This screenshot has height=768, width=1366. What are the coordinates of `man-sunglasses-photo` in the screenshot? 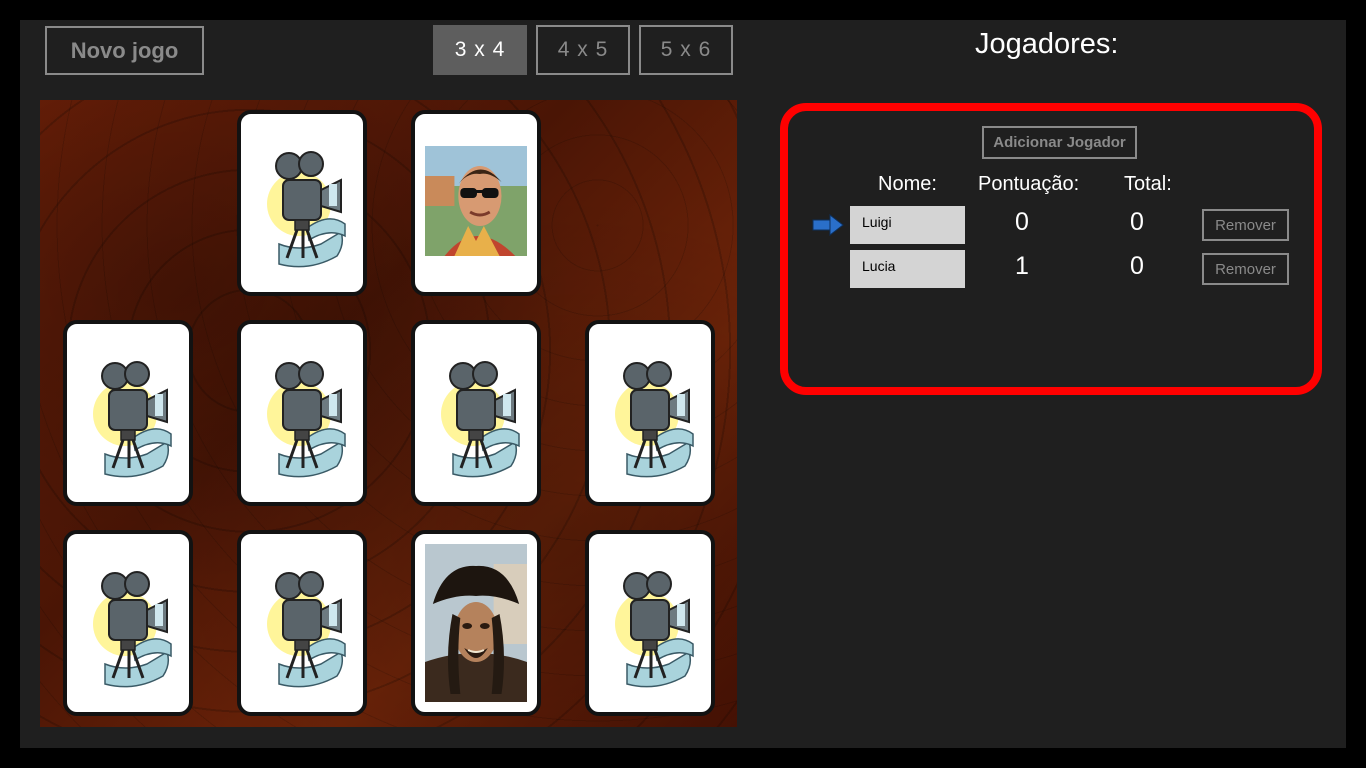 It's located at (476, 201).